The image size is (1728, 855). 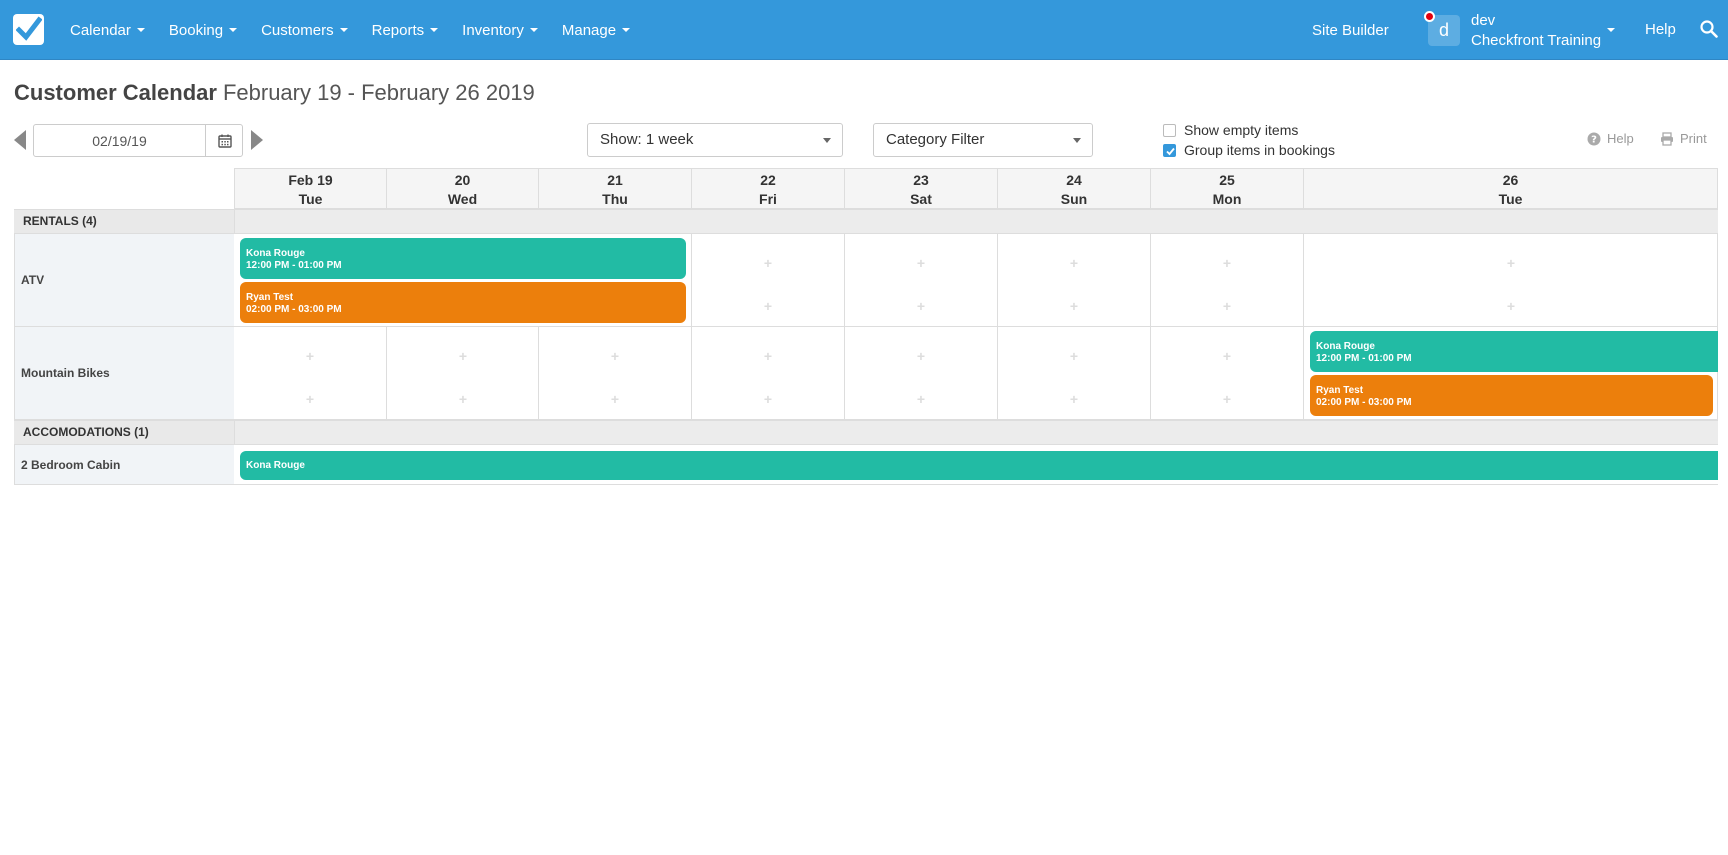 What do you see at coordinates (1660, 30) in the screenshot?
I see `help-link: Help` at bounding box center [1660, 30].